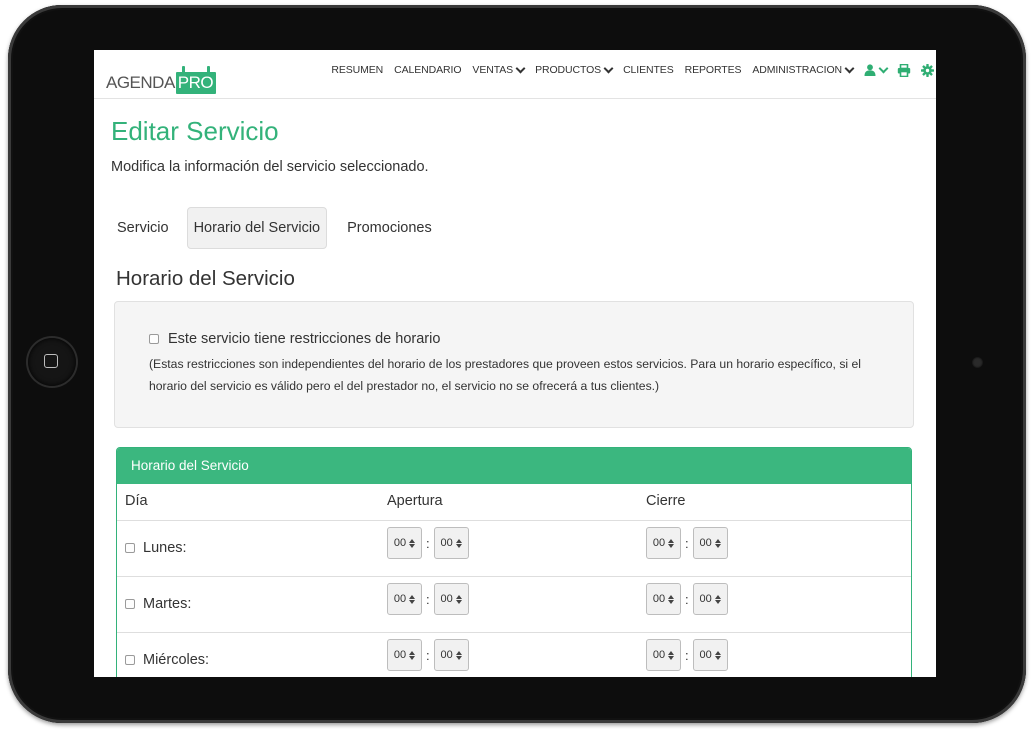 This screenshot has height=736, width=1036. Describe the element at coordinates (154, 339) in the screenshot. I see `restriction-checkbox` at that location.